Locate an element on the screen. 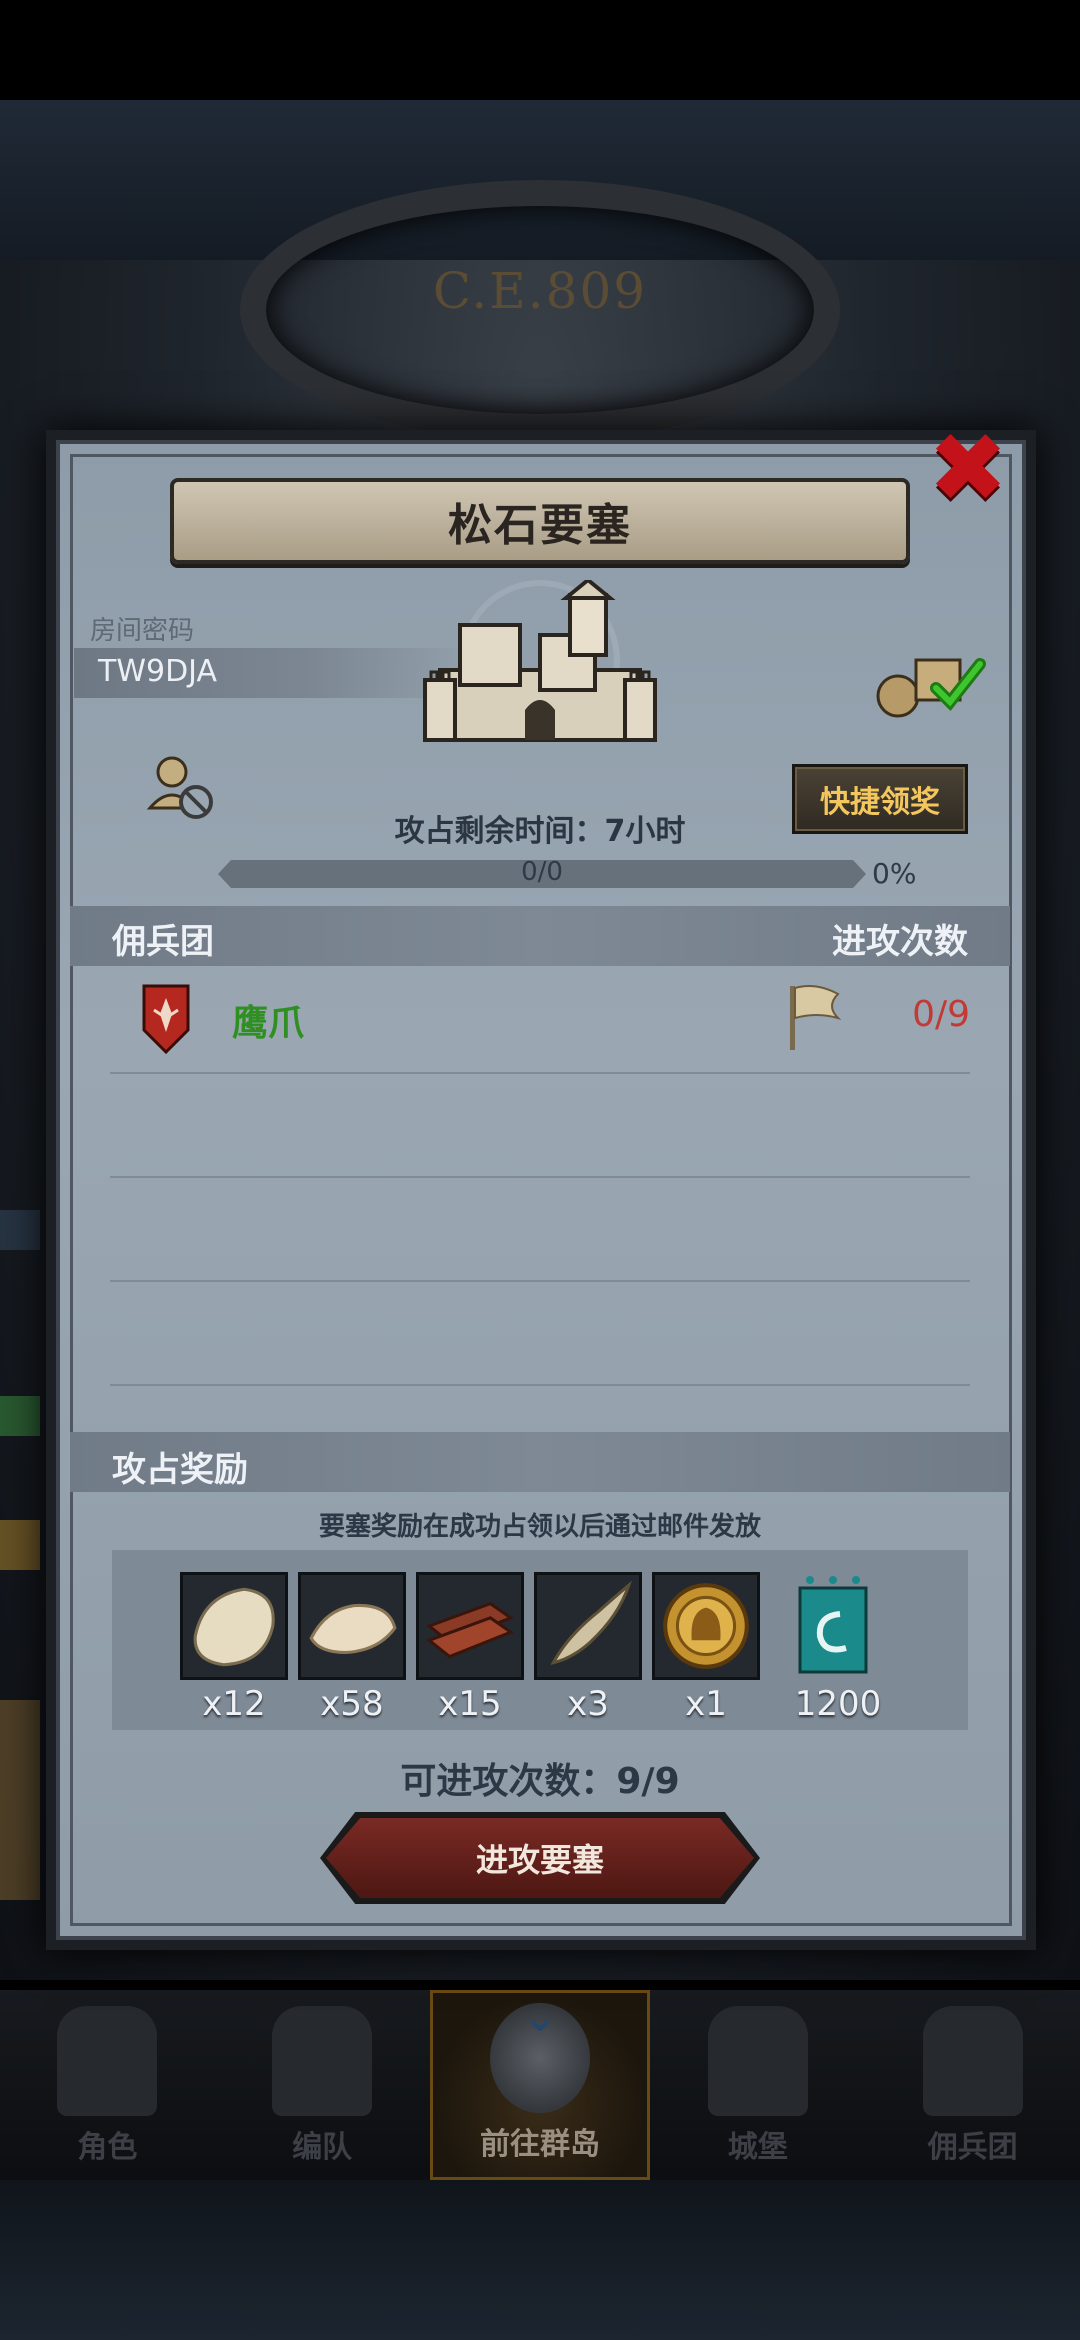 The image size is (1080, 2340). capture-progress-percent: 0% is located at coordinates (894, 873).